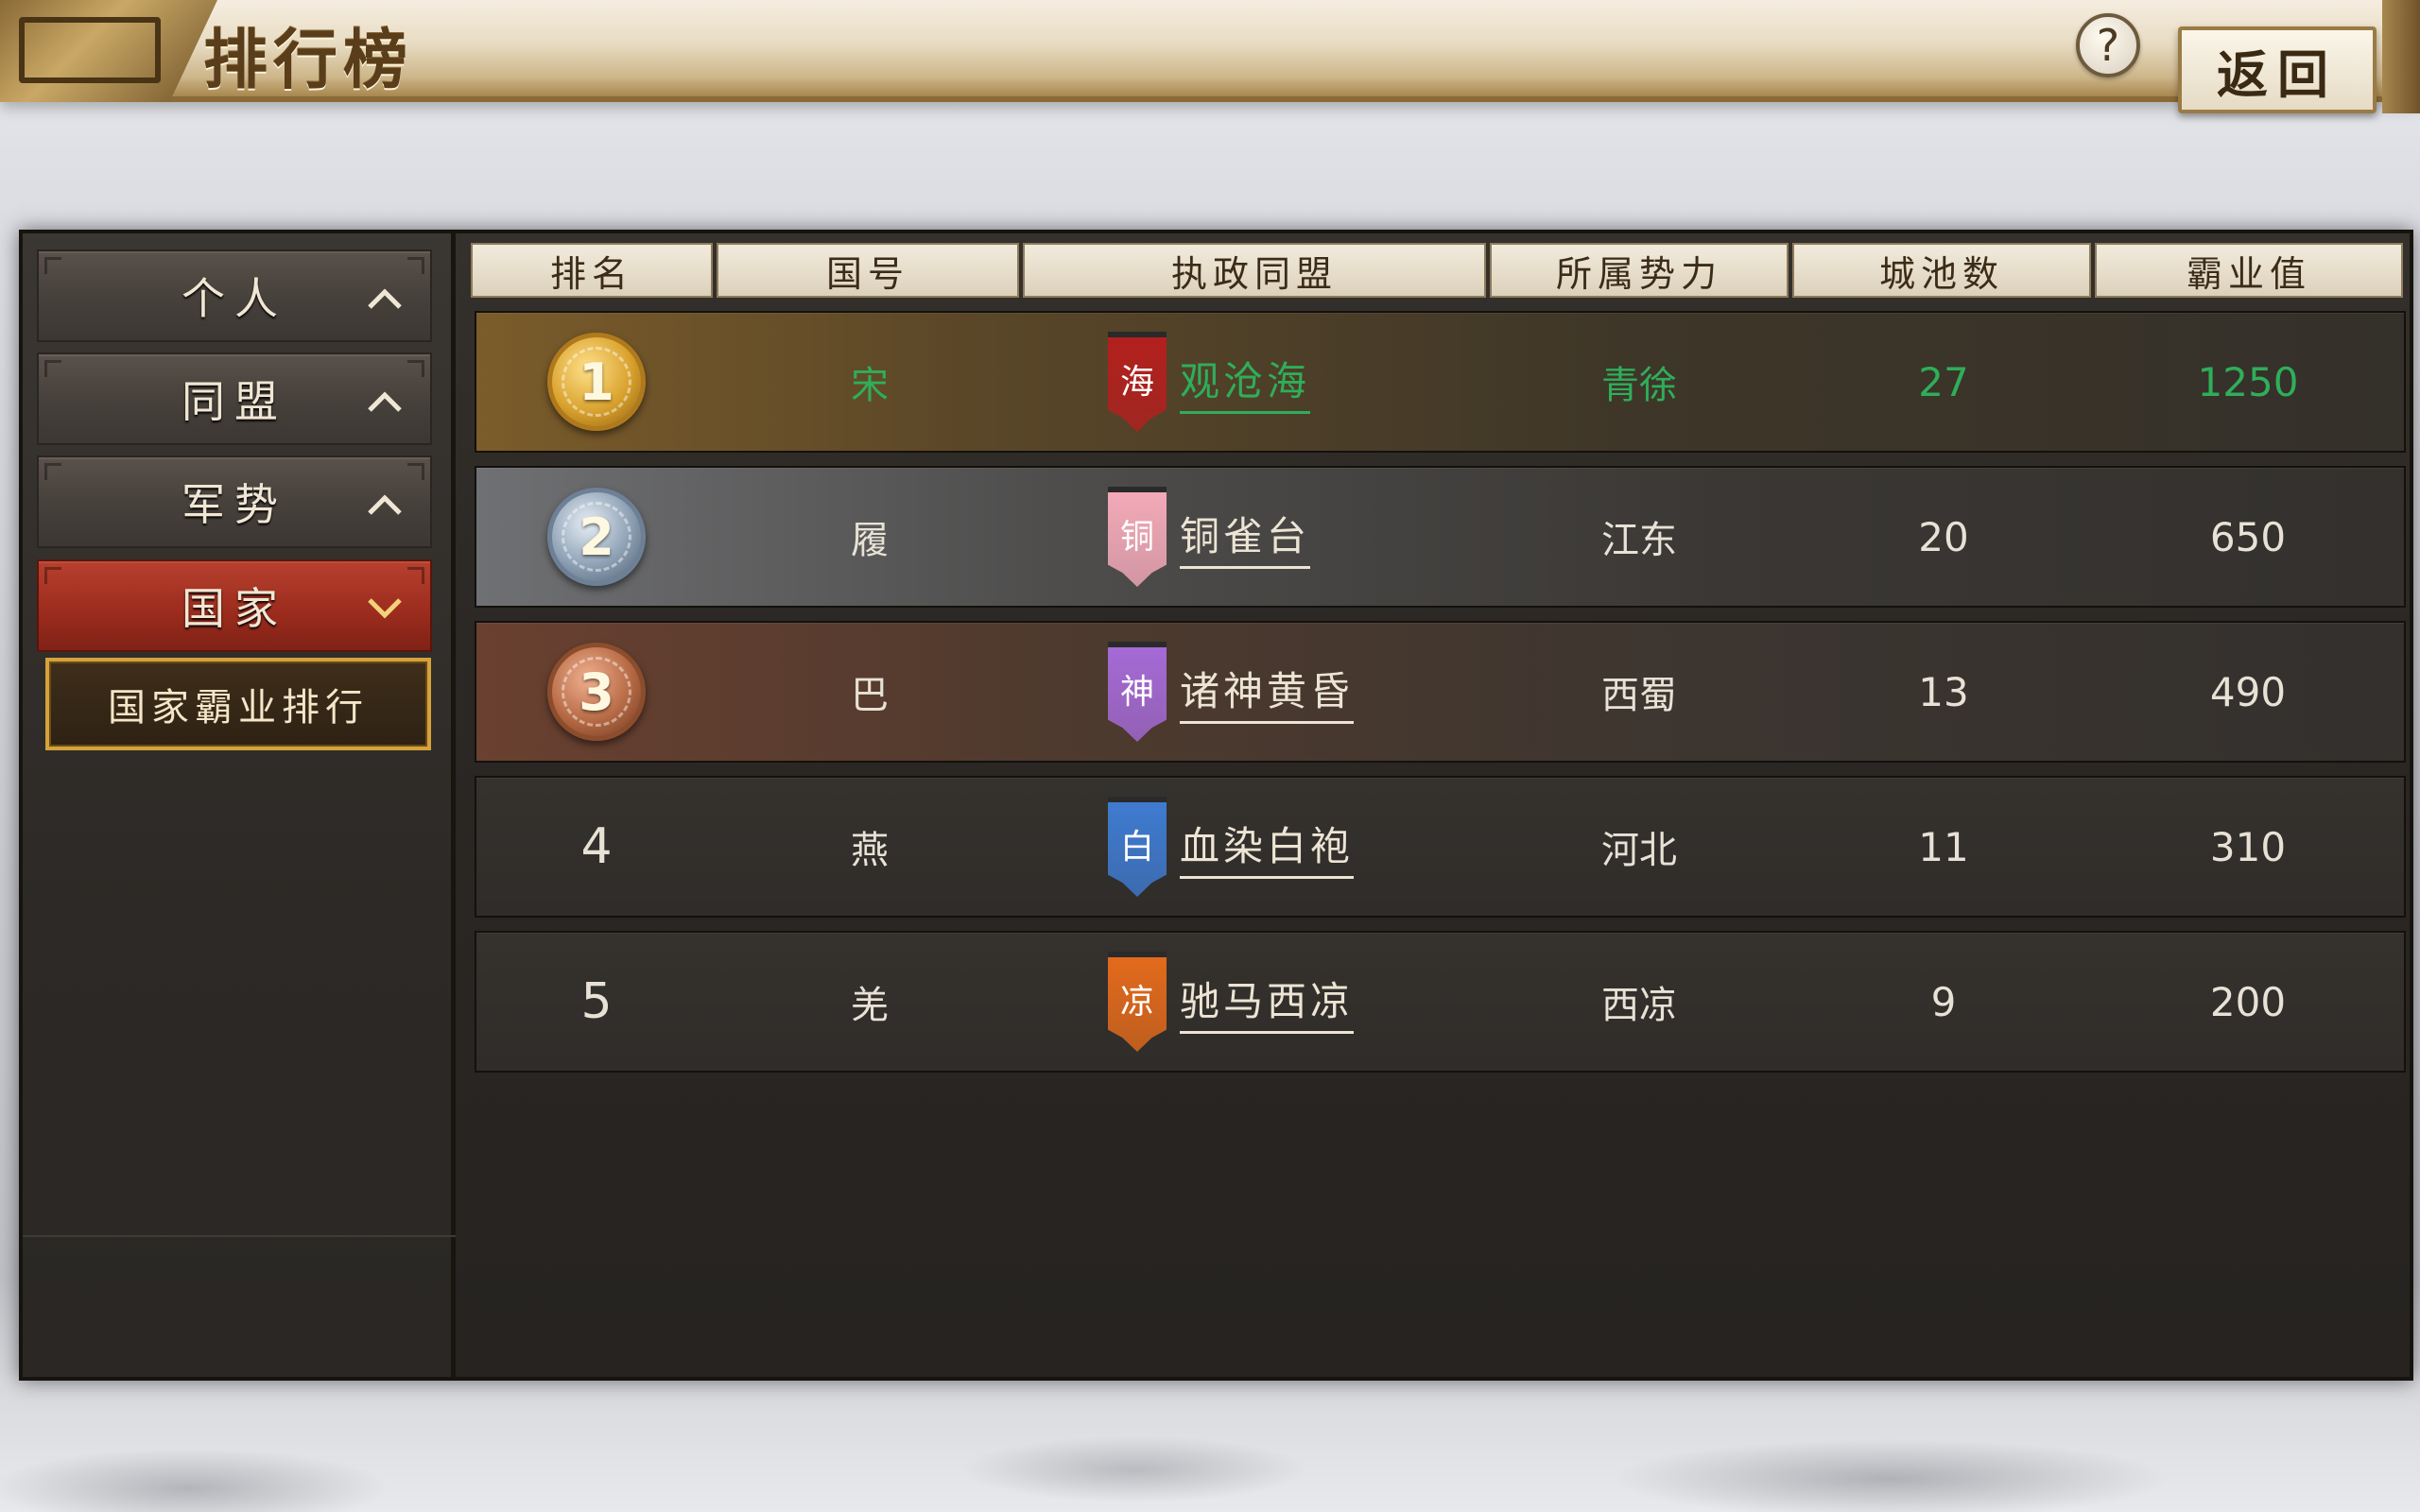  What do you see at coordinates (239, 1306) in the screenshot?
I see `sidebar-divider` at bounding box center [239, 1306].